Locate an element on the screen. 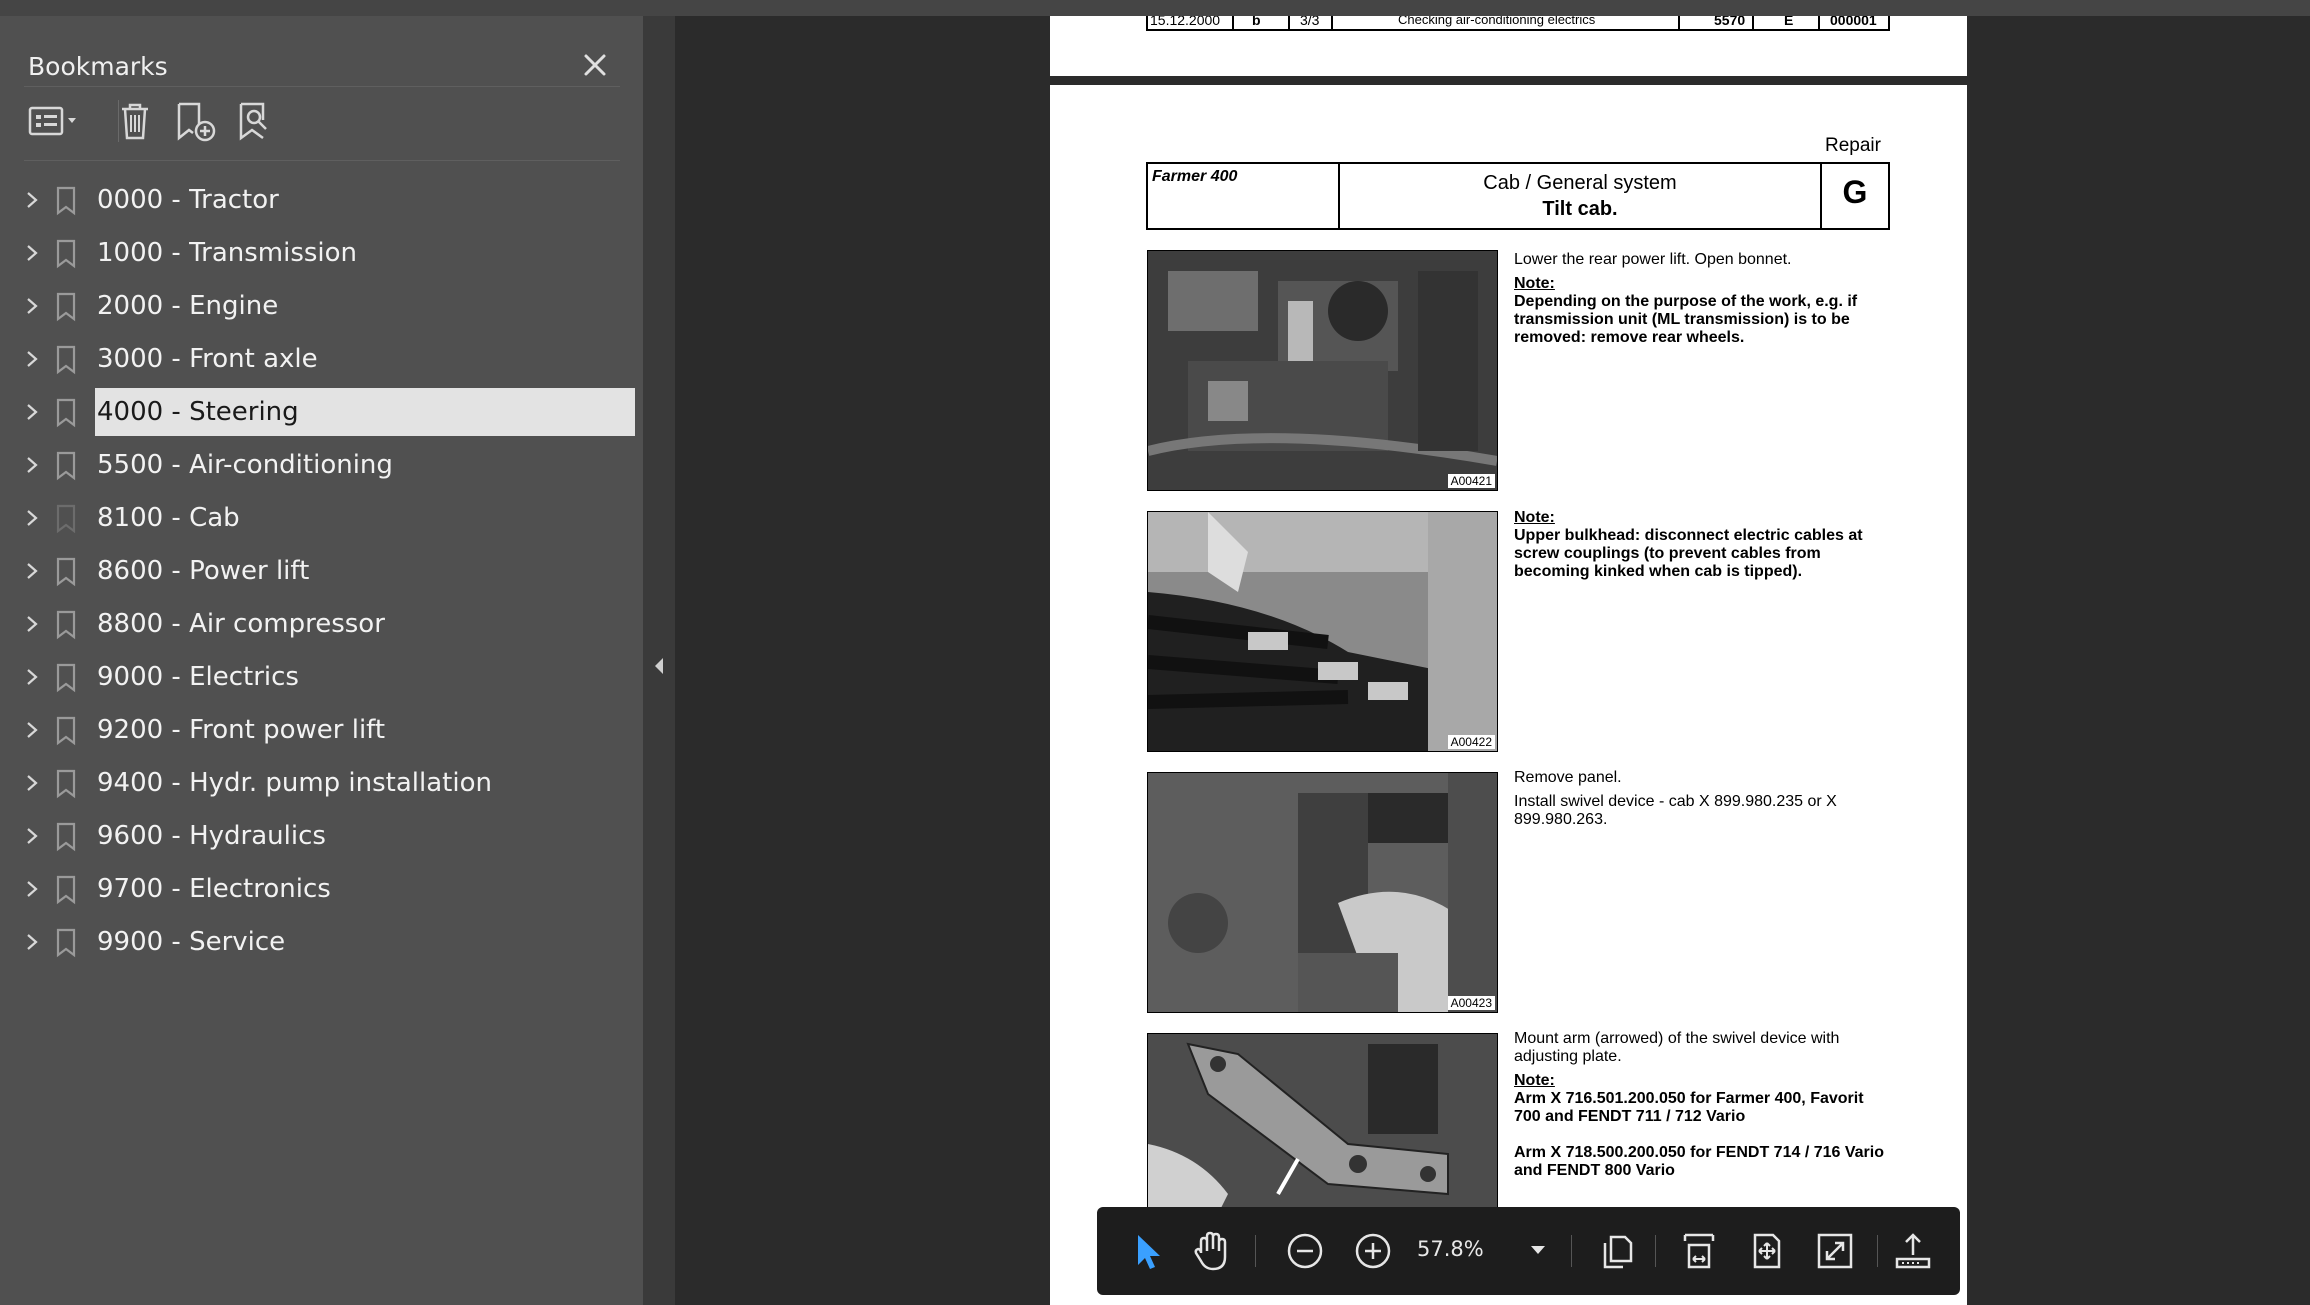 The width and height of the screenshot is (2310, 1305). header-title: Cab / General system is located at coordinates (1580, 183).